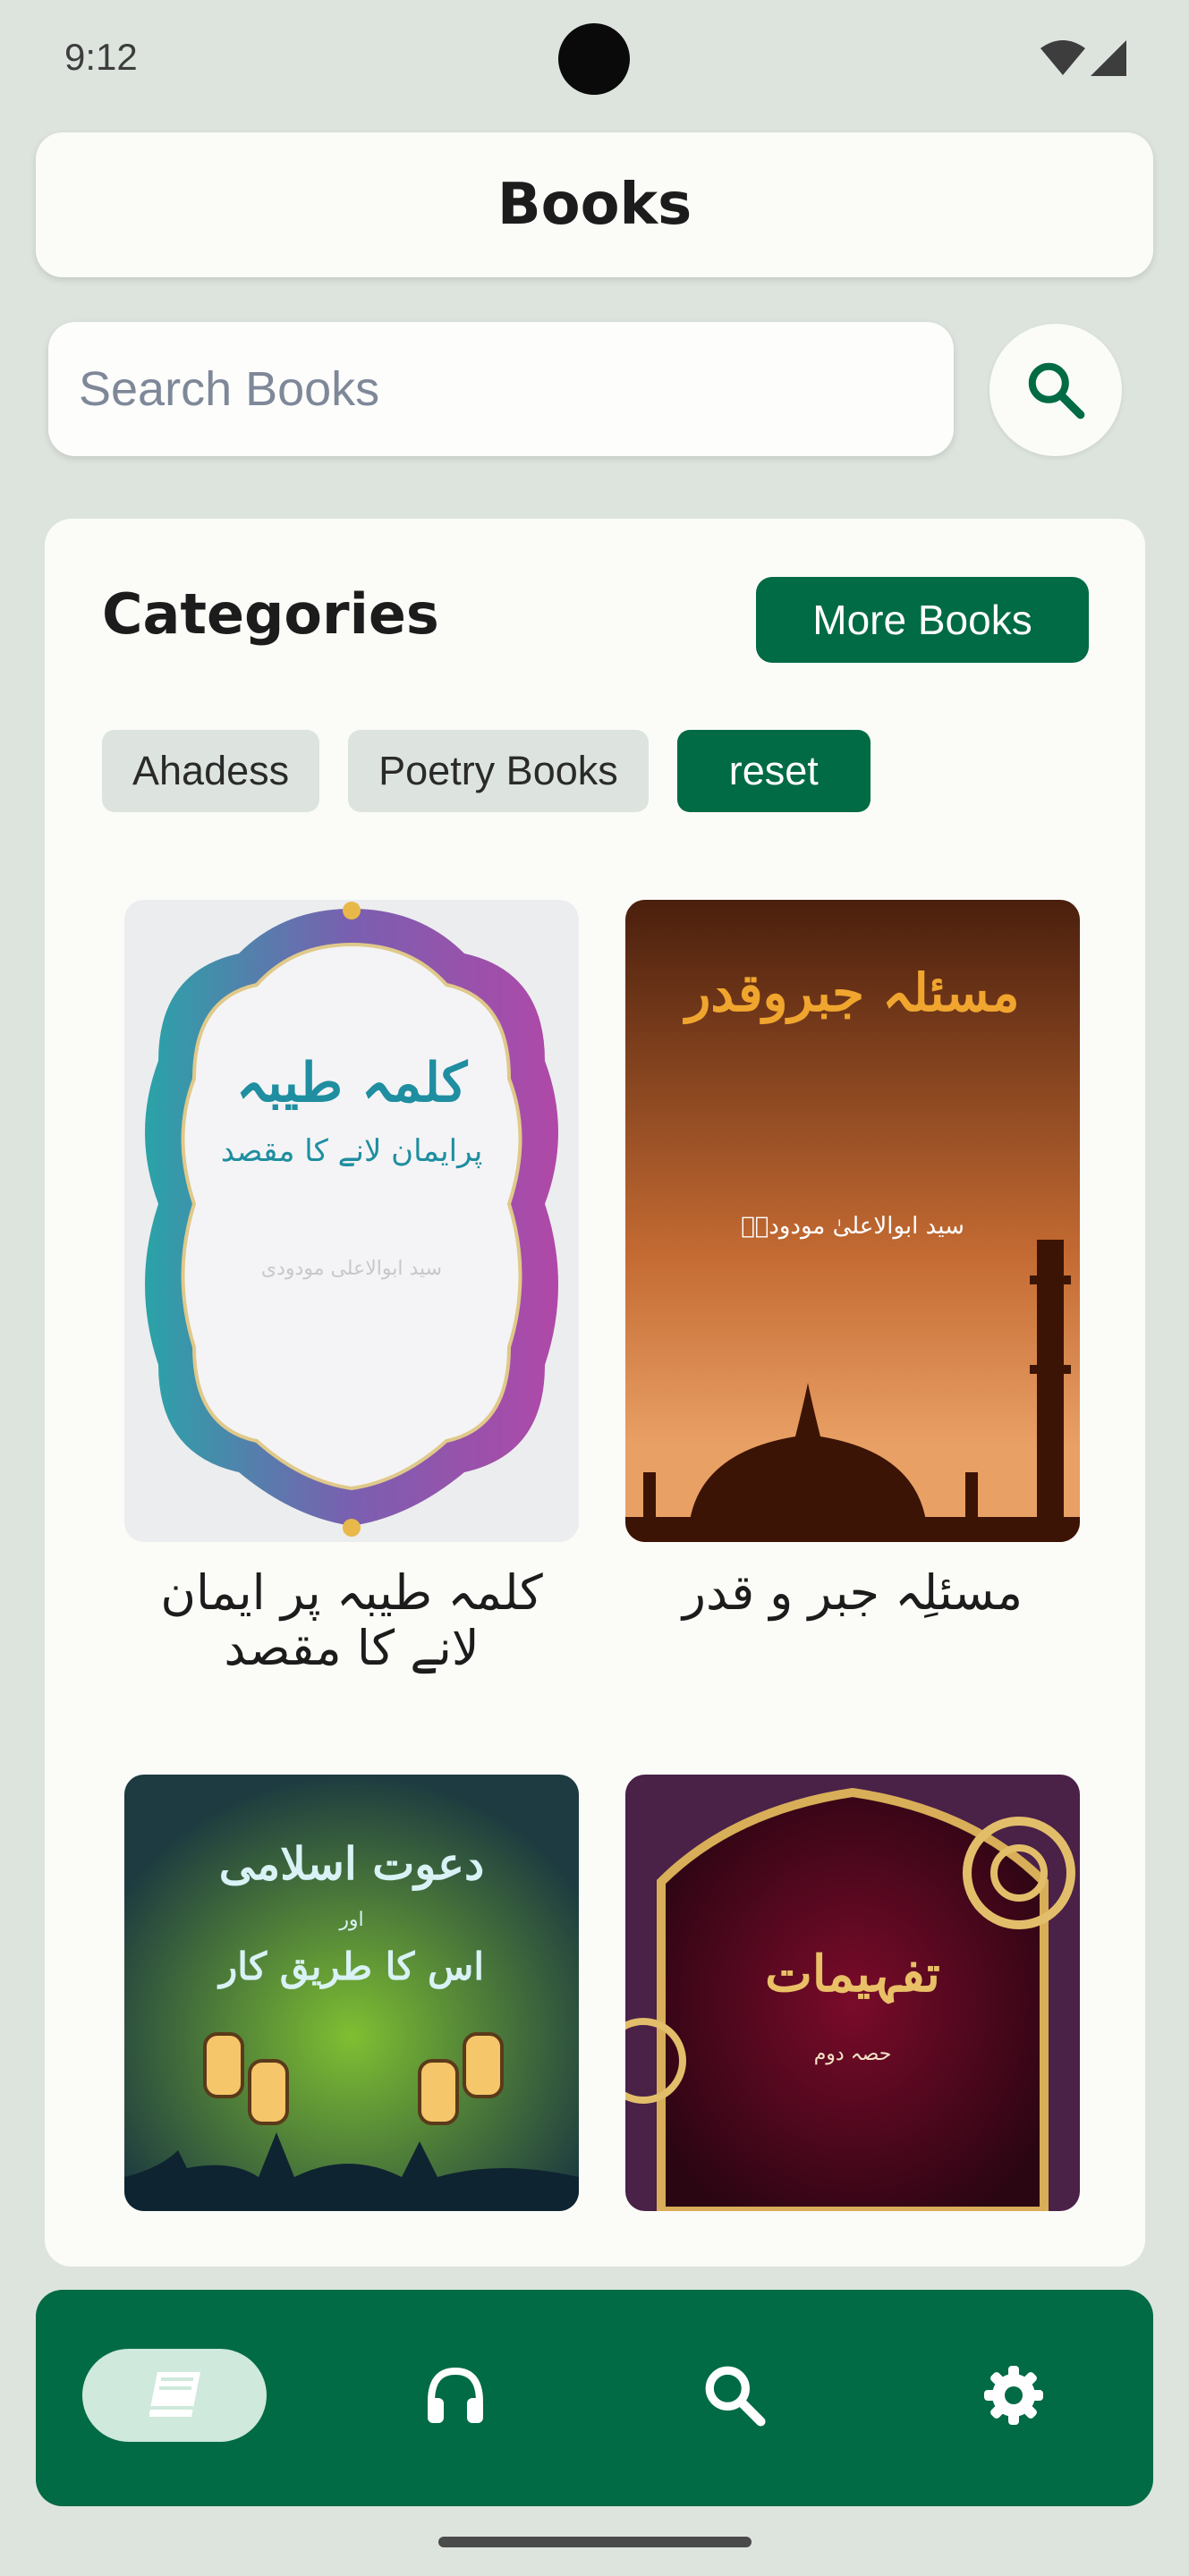 Image resolution: width=1189 pixels, height=2576 pixels. I want to click on nav-books, so click(174, 2395).